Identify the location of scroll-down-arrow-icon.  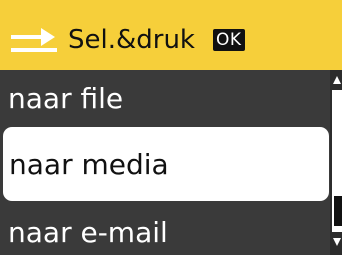
(337, 242).